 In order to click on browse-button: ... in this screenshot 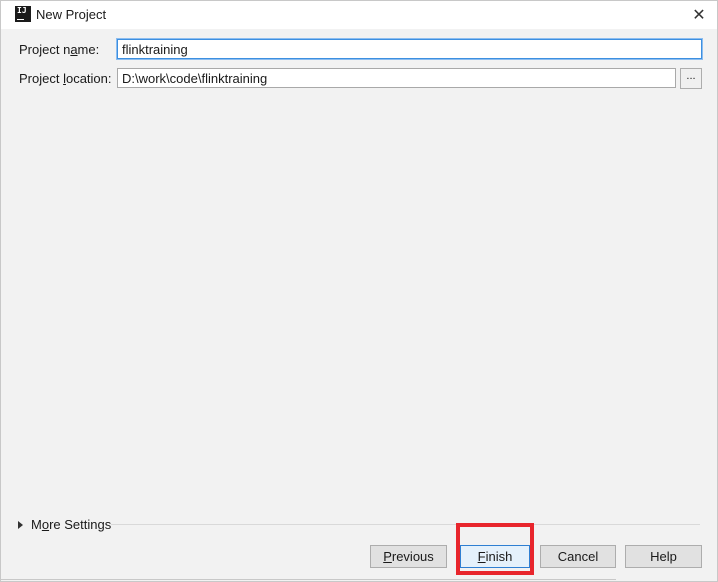, I will do `click(691, 78)`.